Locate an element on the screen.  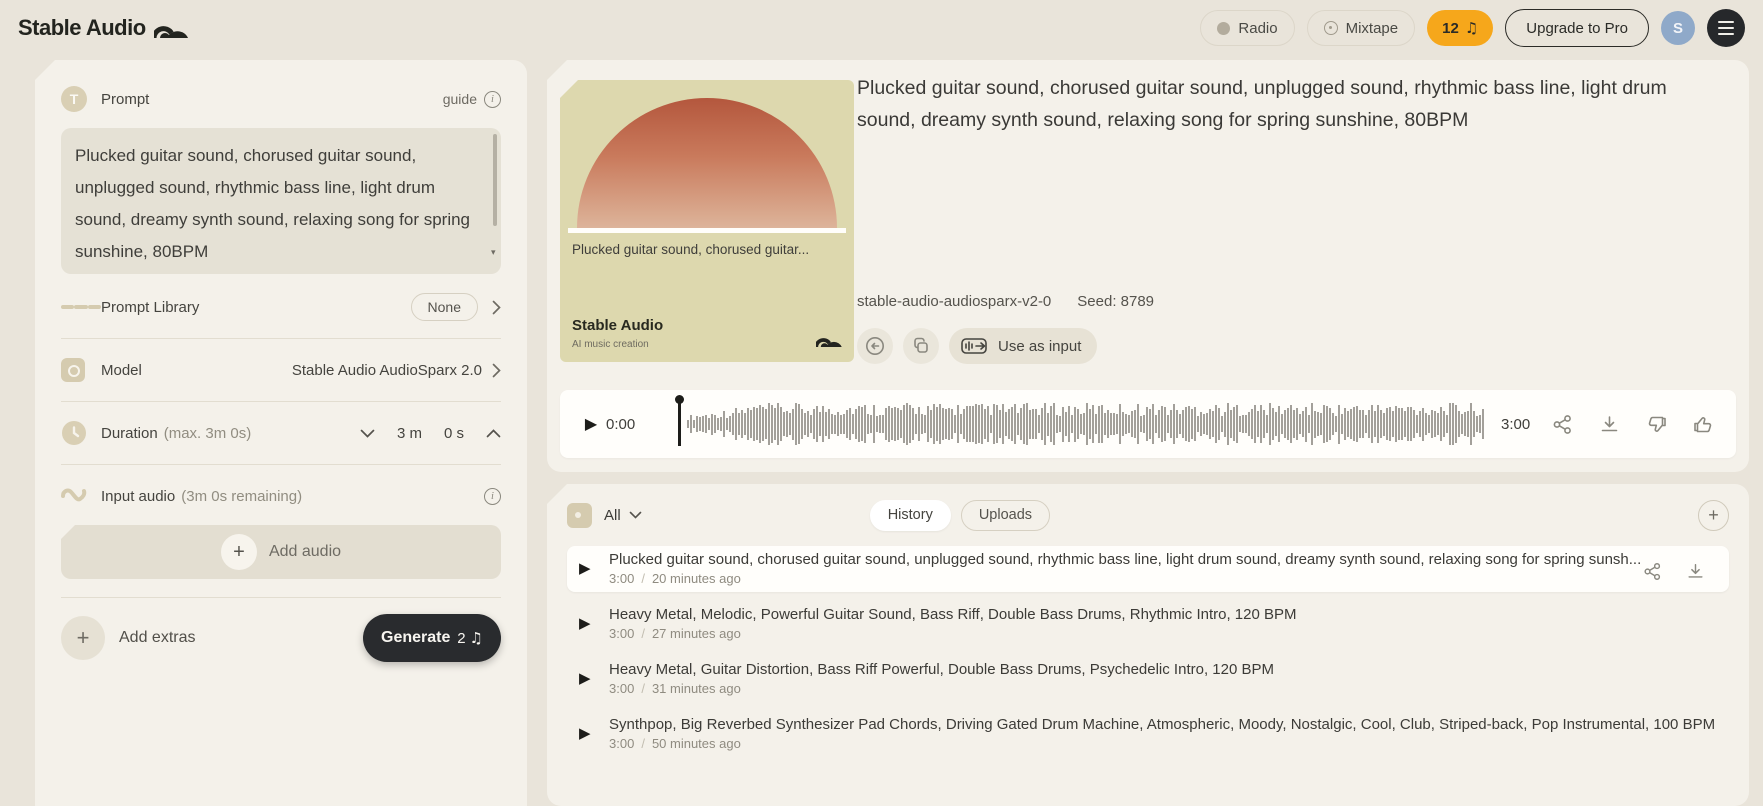
duration-minutes: 3 m is located at coordinates (409, 433).